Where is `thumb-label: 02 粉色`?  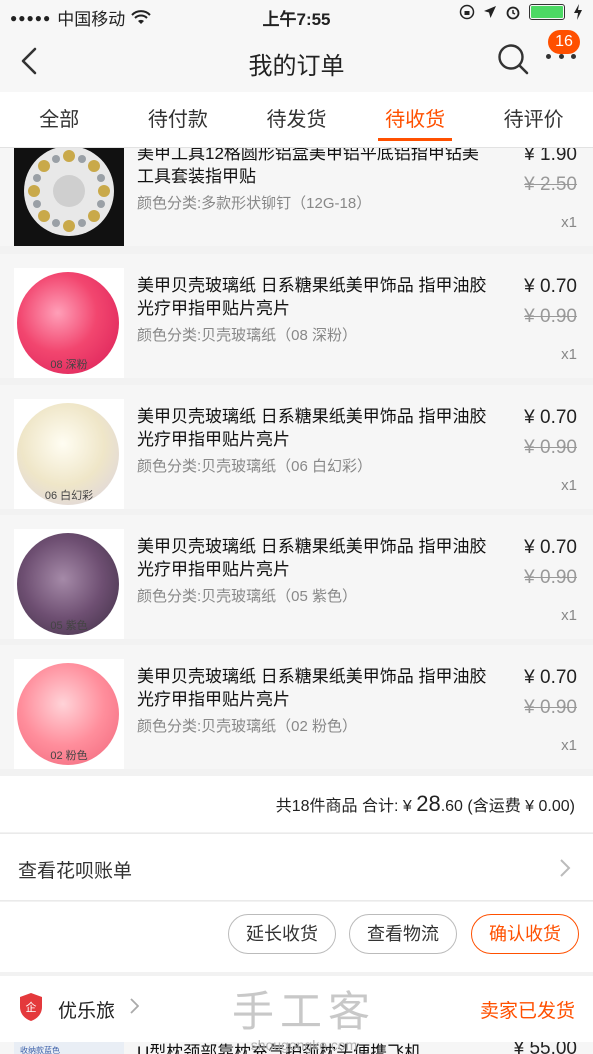 thumb-label: 02 粉色 is located at coordinates (69, 756).